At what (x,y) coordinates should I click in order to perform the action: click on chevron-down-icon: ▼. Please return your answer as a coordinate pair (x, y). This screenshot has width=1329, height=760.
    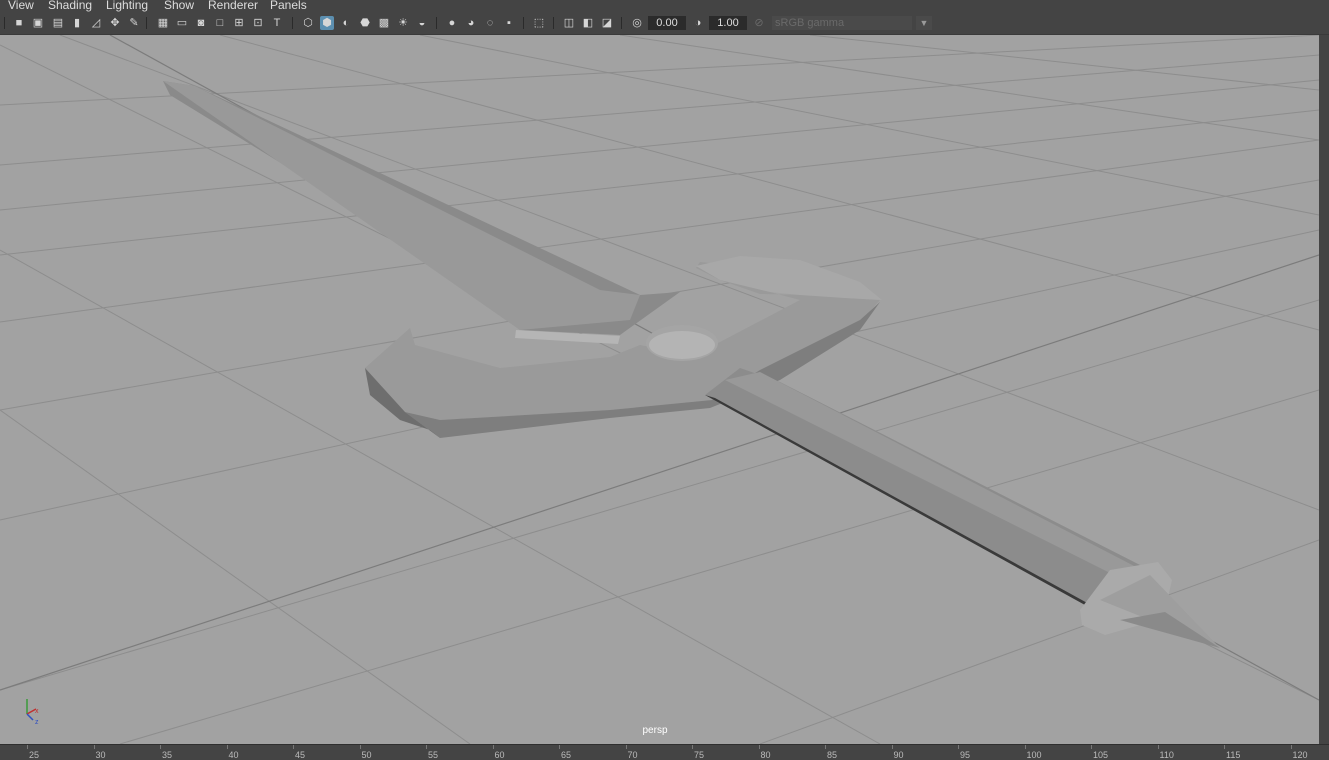
    Looking at the image, I should click on (924, 23).